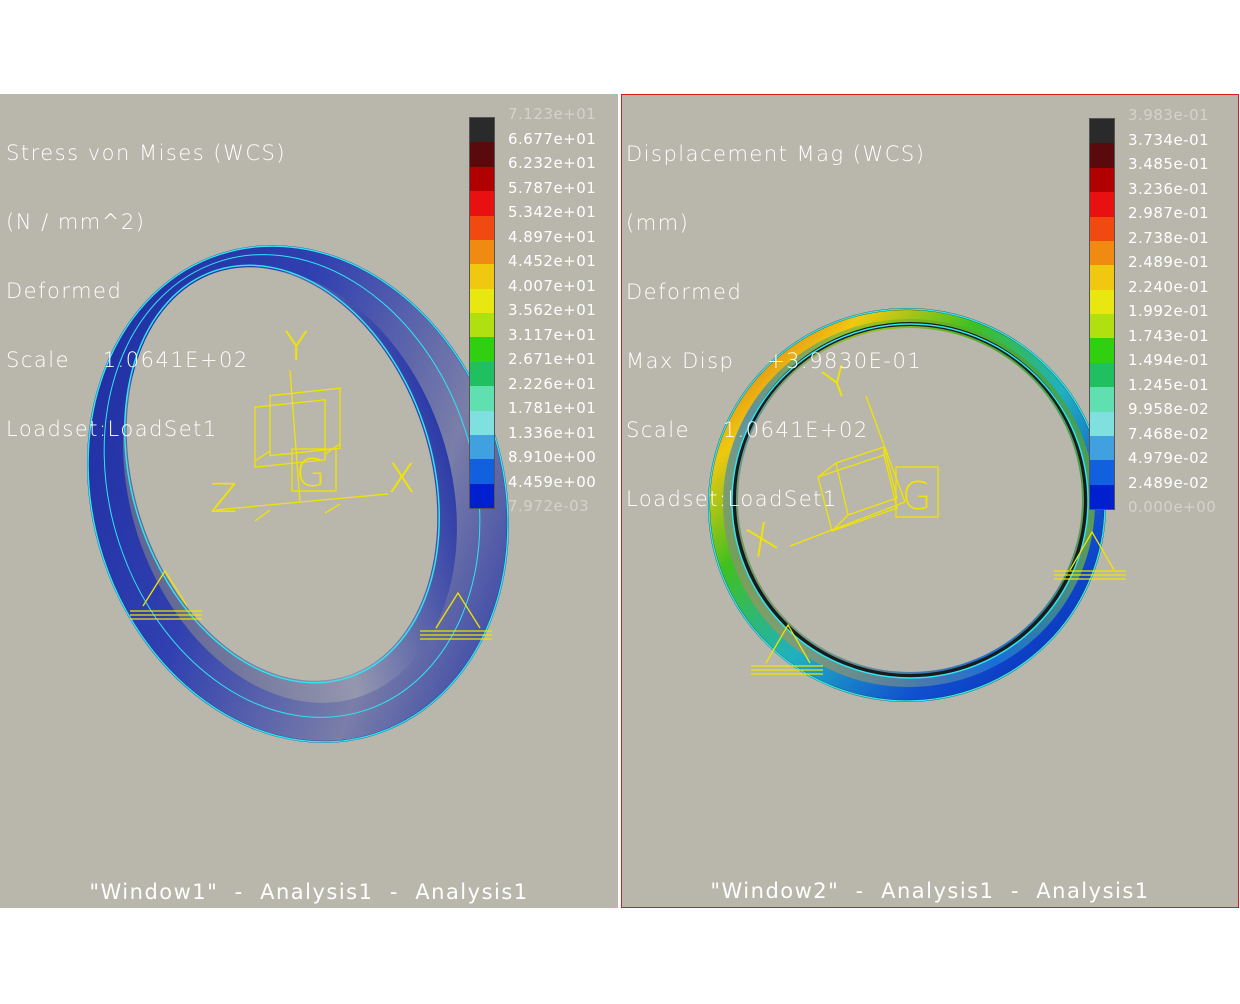 This screenshot has width=1240, height=1004. I want to click on legend-value-label: 0.000e+00, so click(1172, 507).